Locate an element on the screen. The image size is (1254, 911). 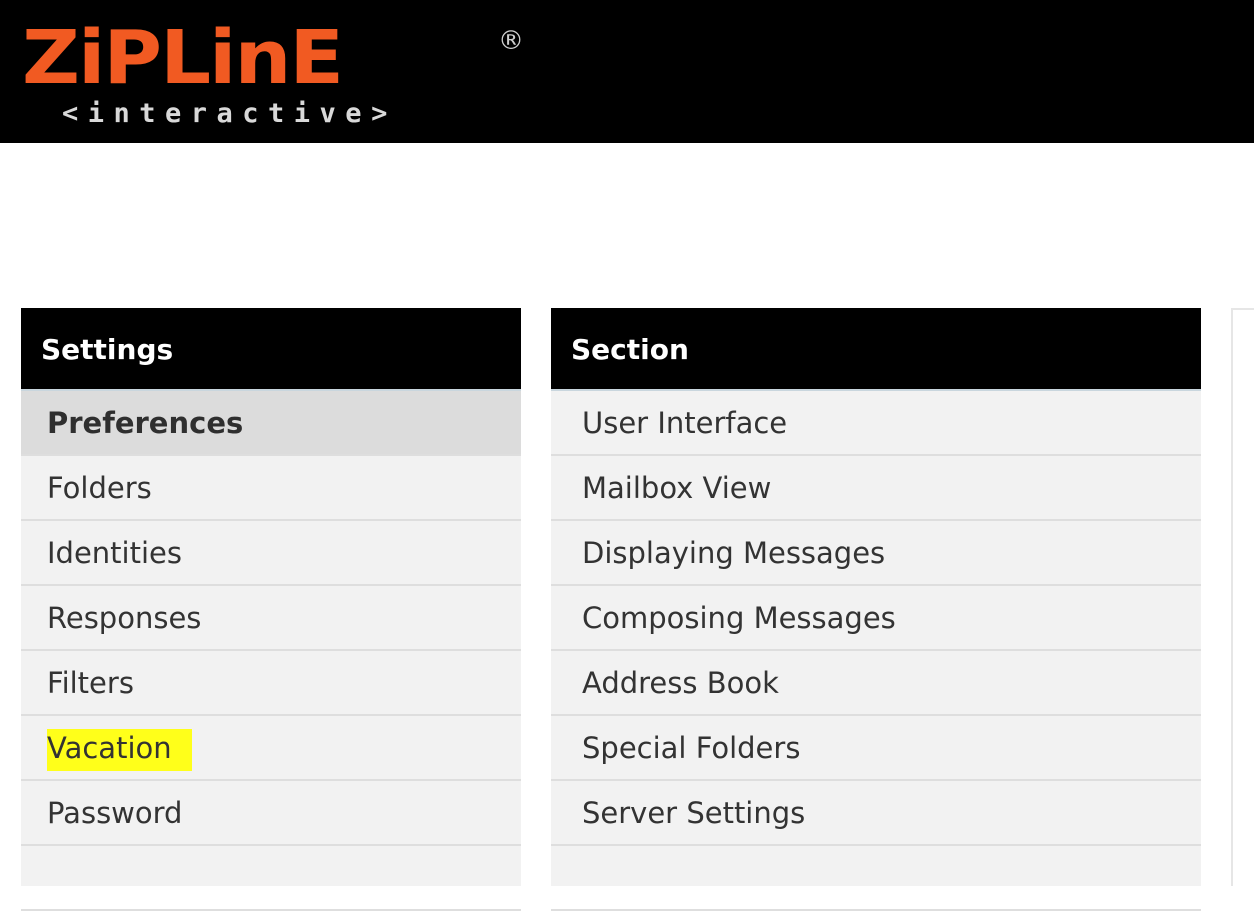
settings-item-label: Identities is located at coordinates (114, 553).